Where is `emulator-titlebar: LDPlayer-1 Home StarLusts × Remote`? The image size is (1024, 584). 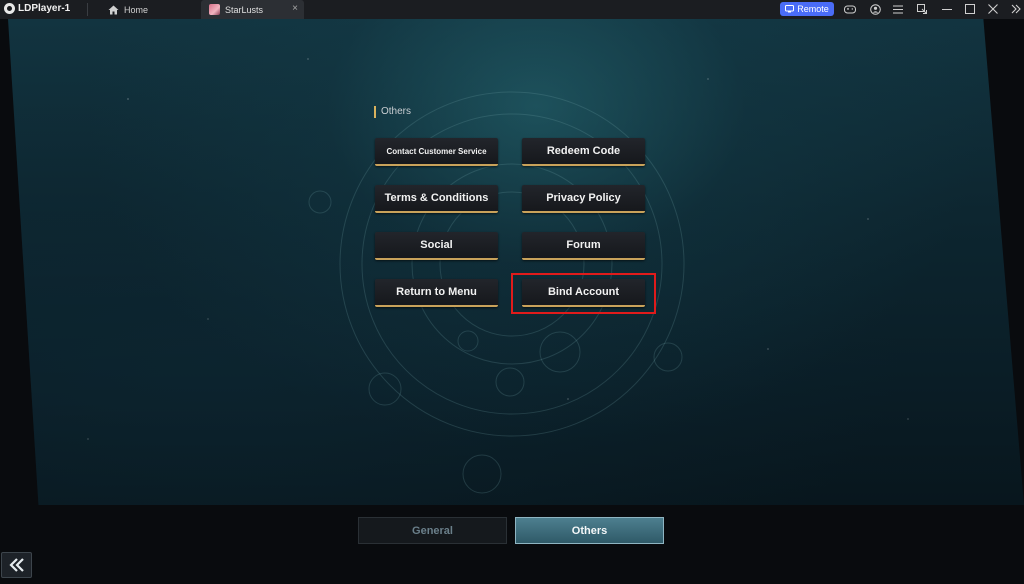 emulator-titlebar: LDPlayer-1 Home StarLusts × Remote is located at coordinates (512, 9).